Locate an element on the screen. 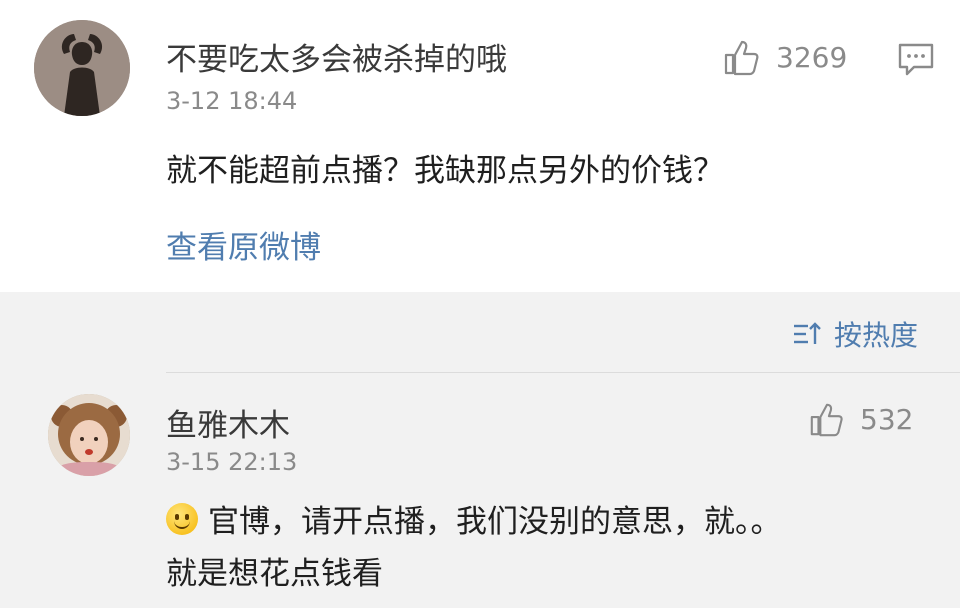 This screenshot has width=960, height=608. like-count: 532 is located at coordinates (887, 419).